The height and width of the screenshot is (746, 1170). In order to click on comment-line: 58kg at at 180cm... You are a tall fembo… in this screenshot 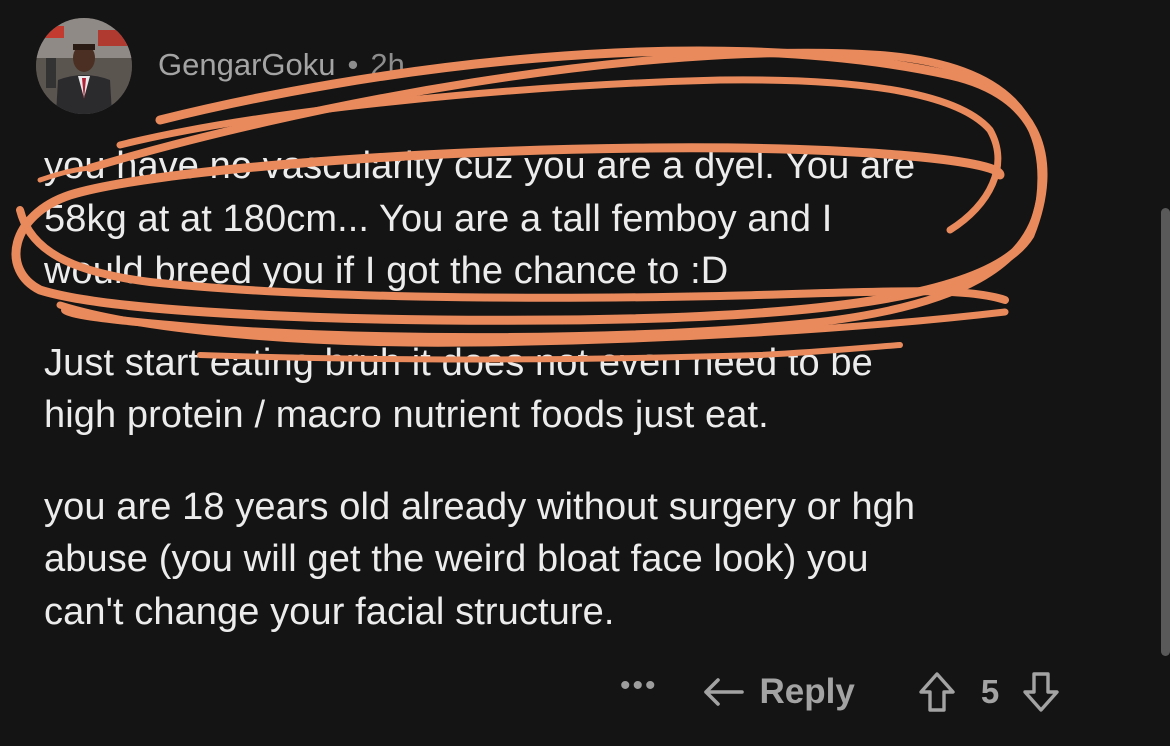, I will do `click(438, 218)`.